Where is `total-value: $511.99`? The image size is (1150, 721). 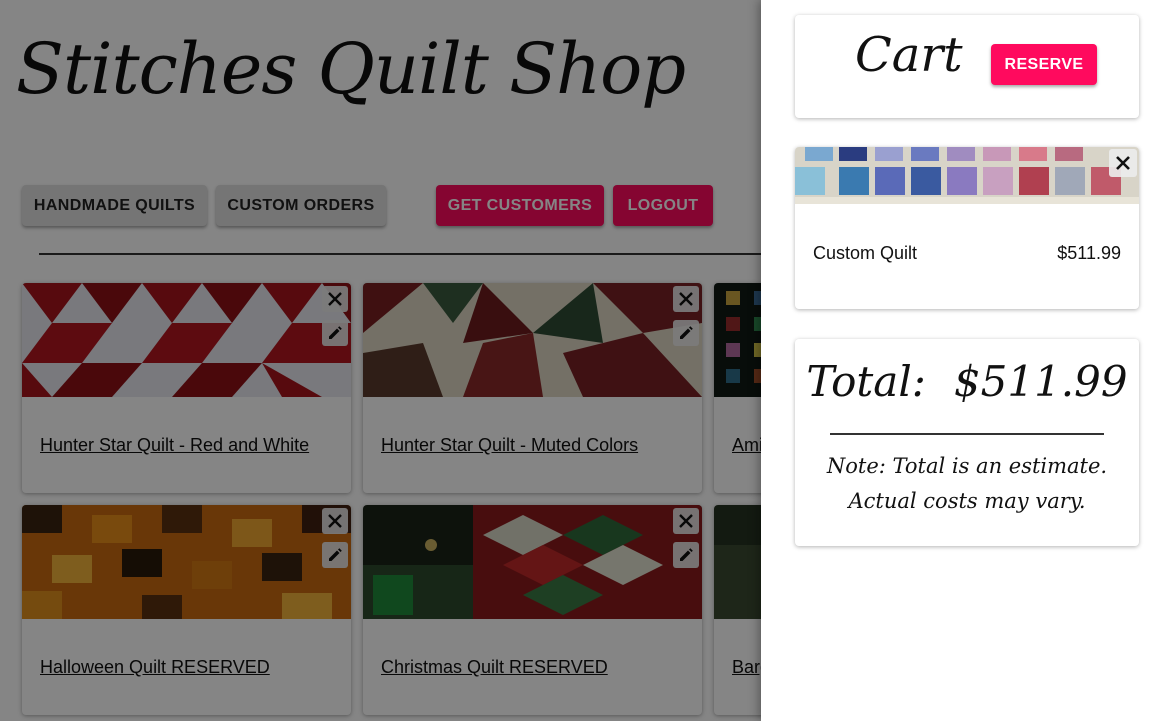
total-value: $511.99 is located at coordinates (1040, 381).